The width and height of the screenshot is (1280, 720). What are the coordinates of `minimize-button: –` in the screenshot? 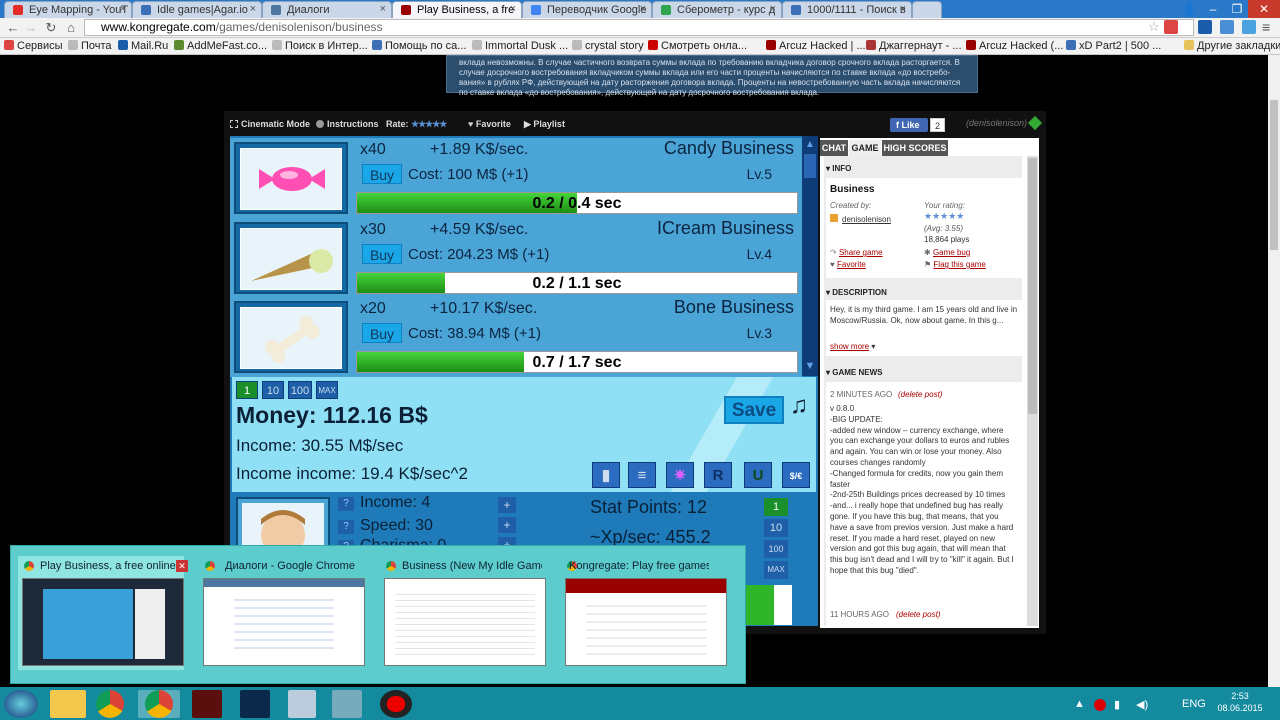 It's located at (1213, 9).